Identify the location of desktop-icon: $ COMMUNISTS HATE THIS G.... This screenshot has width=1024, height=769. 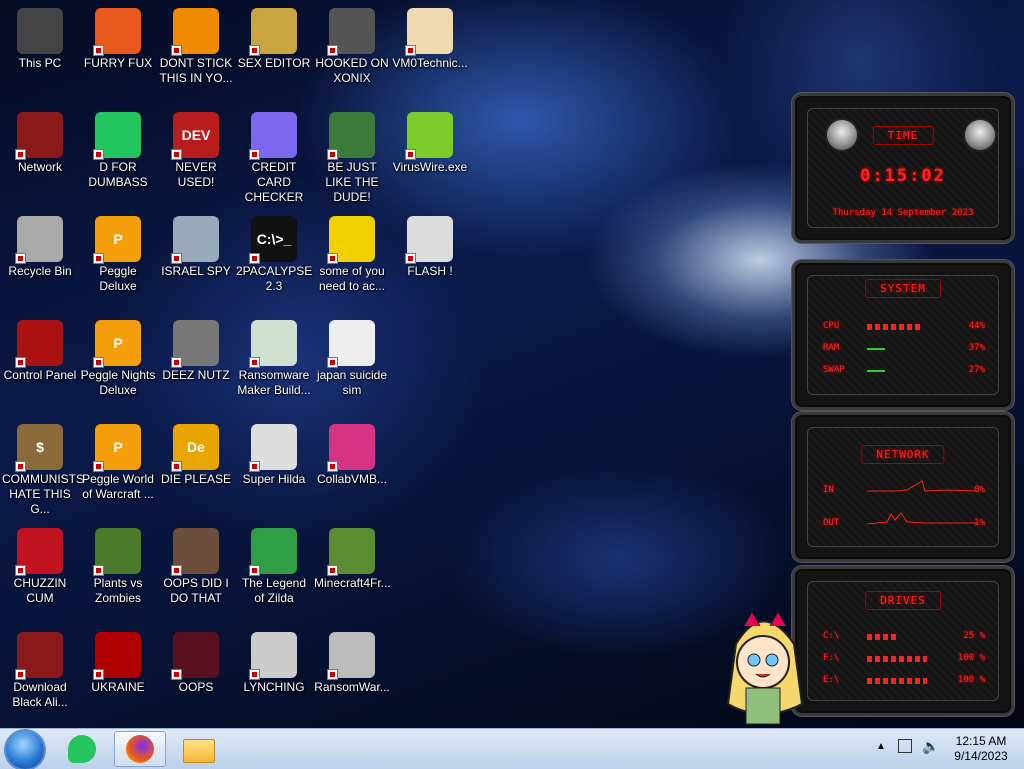
(42, 466).